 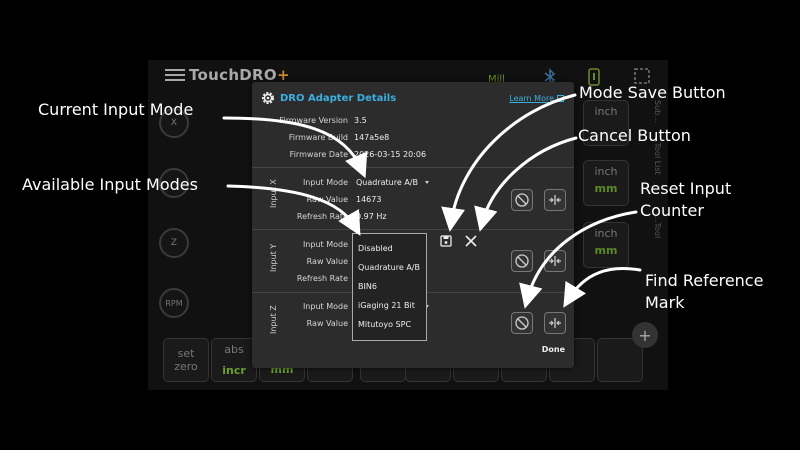 I want to click on arrow-find-reference-mark, so click(x=602, y=287).